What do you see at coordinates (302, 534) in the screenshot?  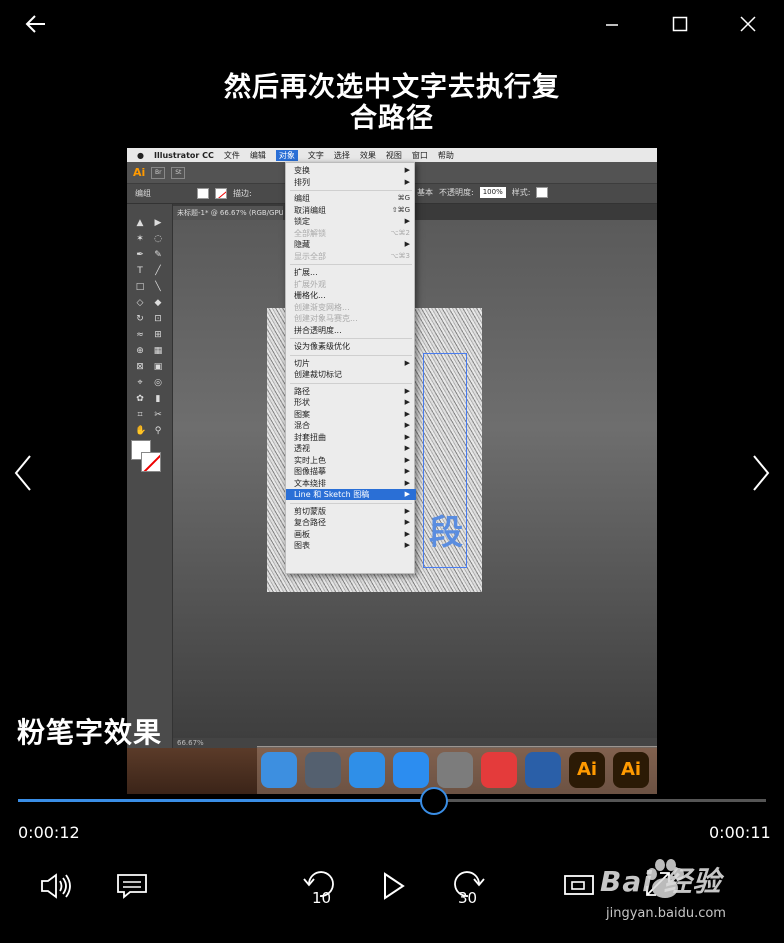 I see `menu-item-label: 画板` at bounding box center [302, 534].